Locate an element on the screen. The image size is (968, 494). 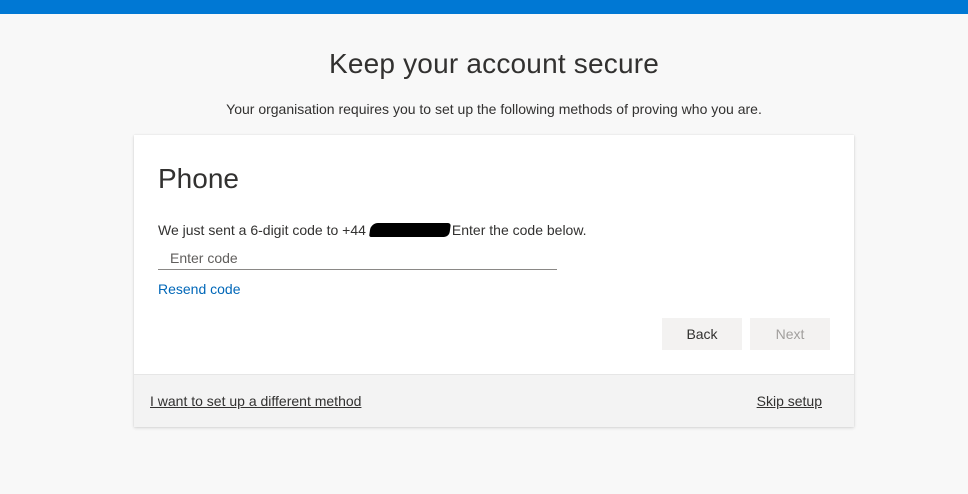
method-title: Phone is located at coordinates (198, 178).